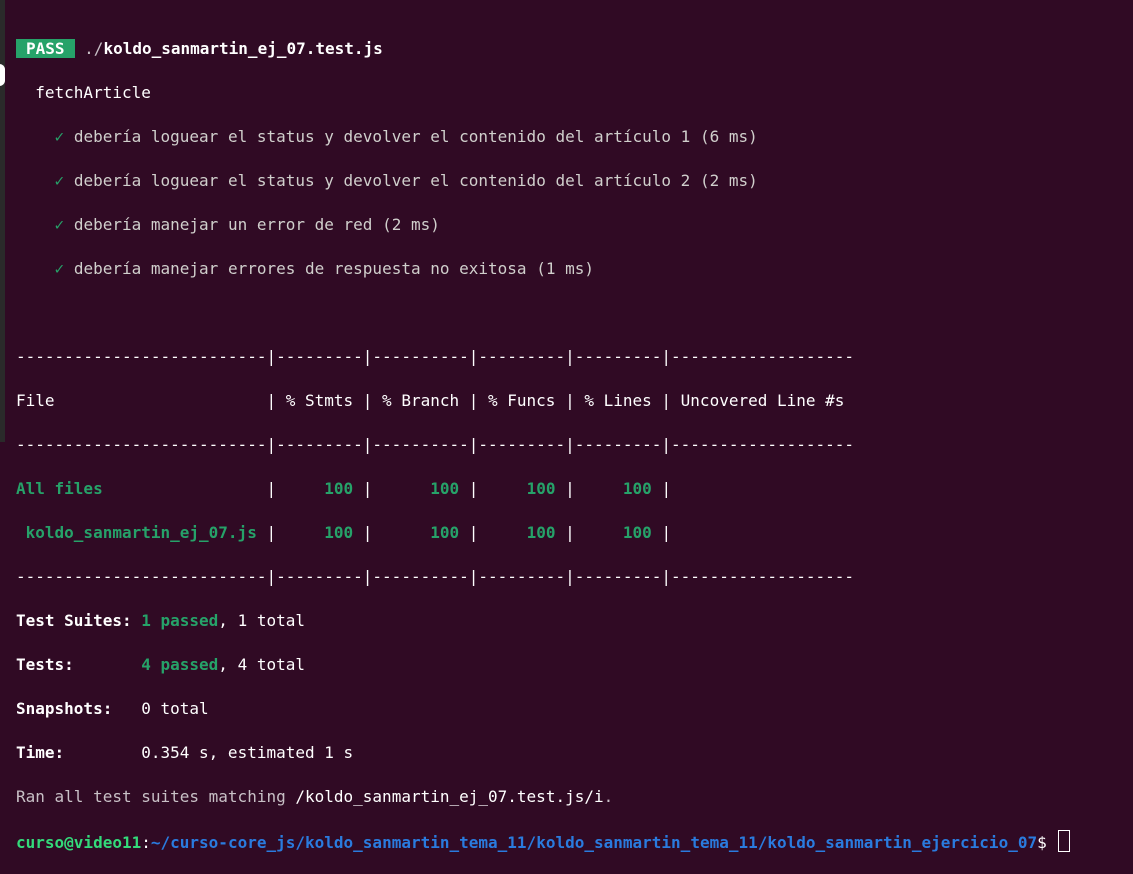 The image size is (1133, 874). What do you see at coordinates (344, 488) in the screenshot?
I see `coverage-row-all-files: All files | 100 | 100 | 100 | 100 |` at bounding box center [344, 488].